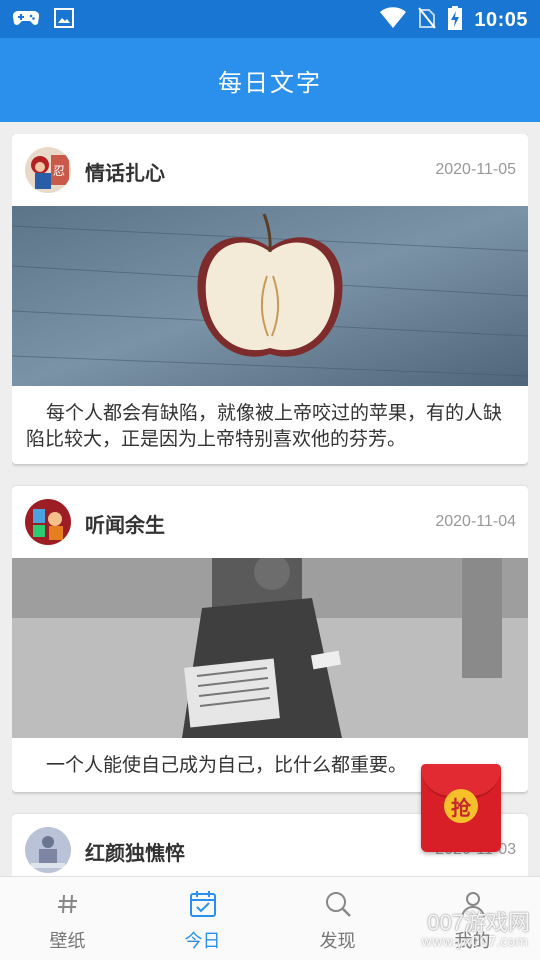 This screenshot has width=540, height=960. I want to click on status-bar: 10:05, so click(270, 19).